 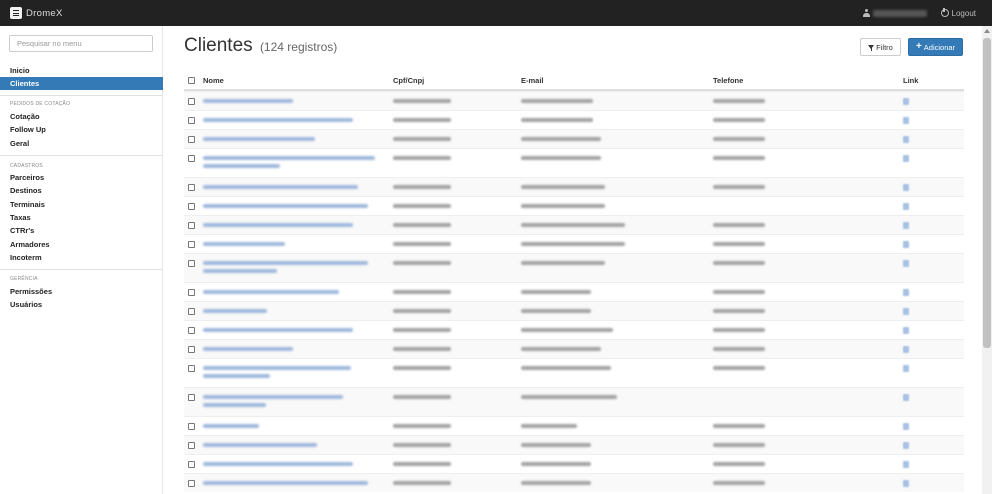 What do you see at coordinates (213, 80) in the screenshot?
I see `column-header-nome: Nome` at bounding box center [213, 80].